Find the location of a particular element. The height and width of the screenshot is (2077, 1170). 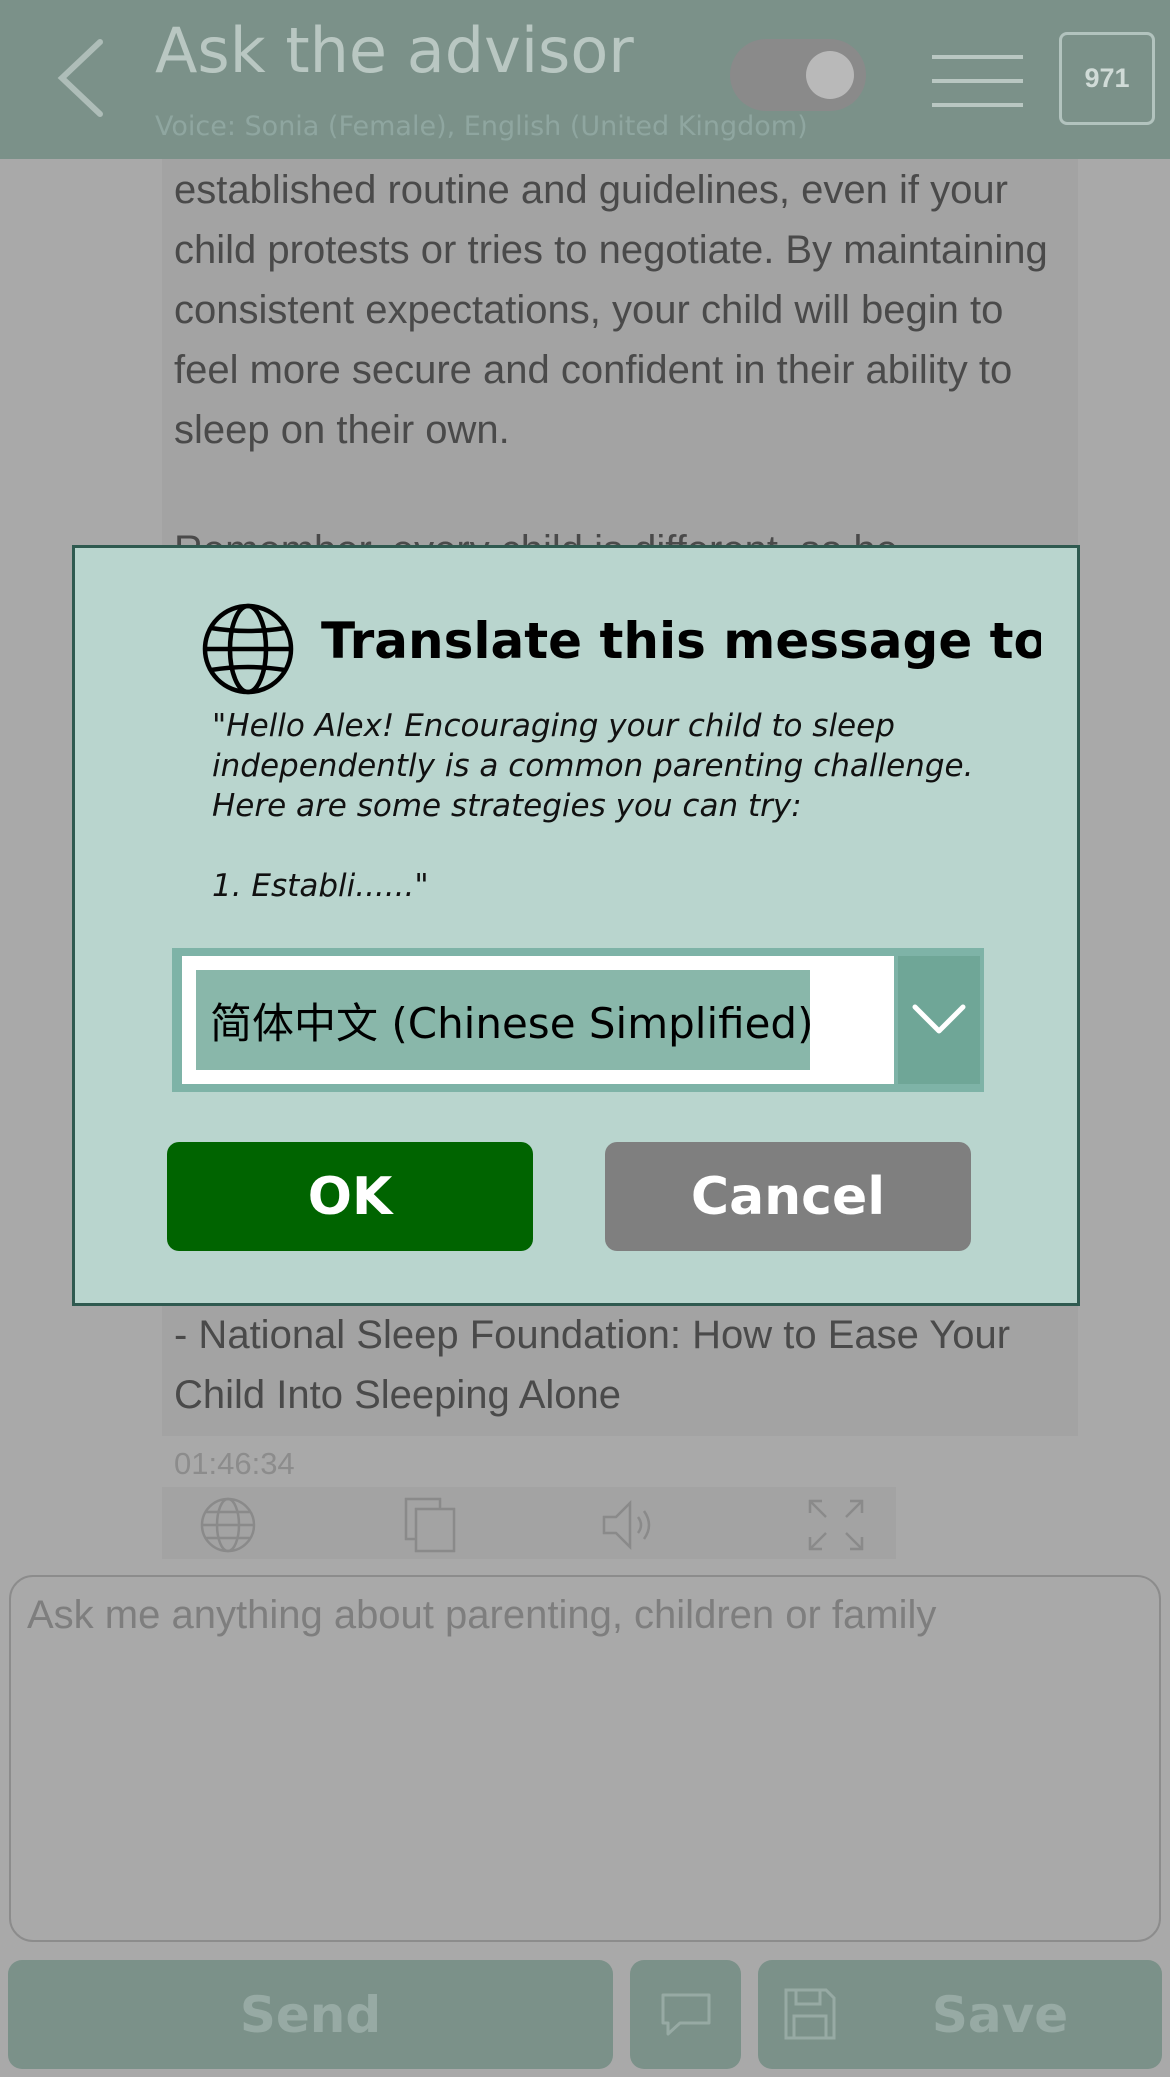

dialog-title-container: Translate this message to is located at coordinates (681, 650).